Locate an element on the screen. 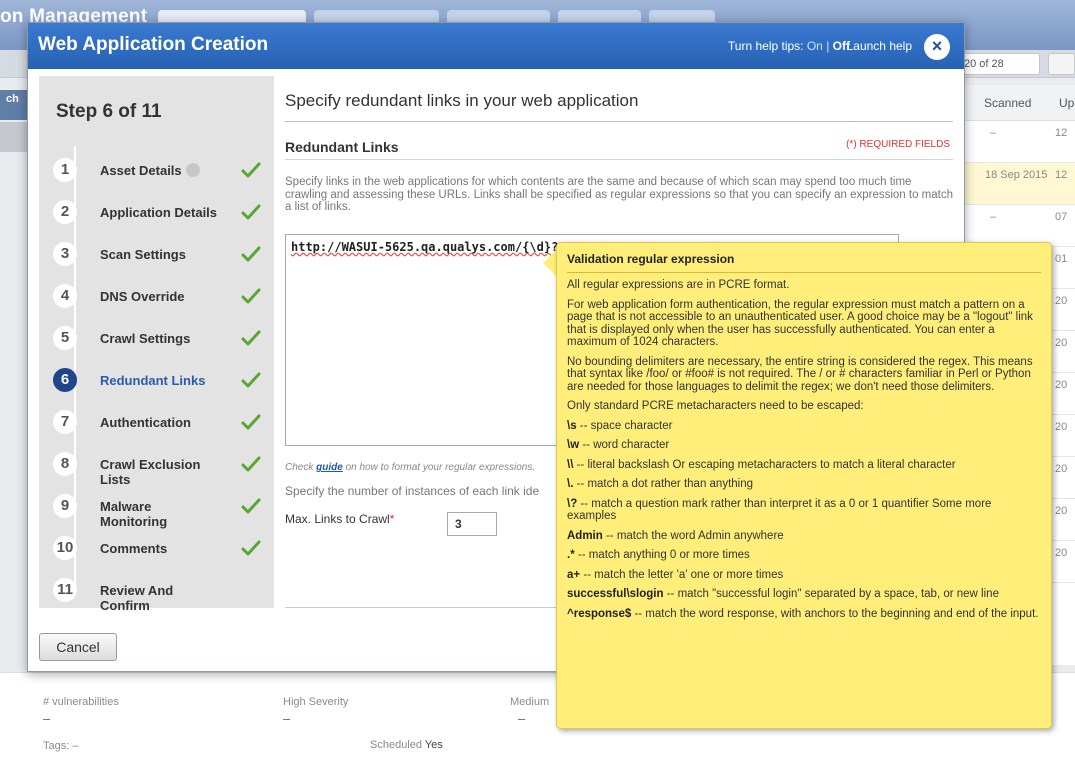 This screenshot has height=770, width=1075. required-fields-note: (*) REQUIRED FIELDS is located at coordinates (898, 144).